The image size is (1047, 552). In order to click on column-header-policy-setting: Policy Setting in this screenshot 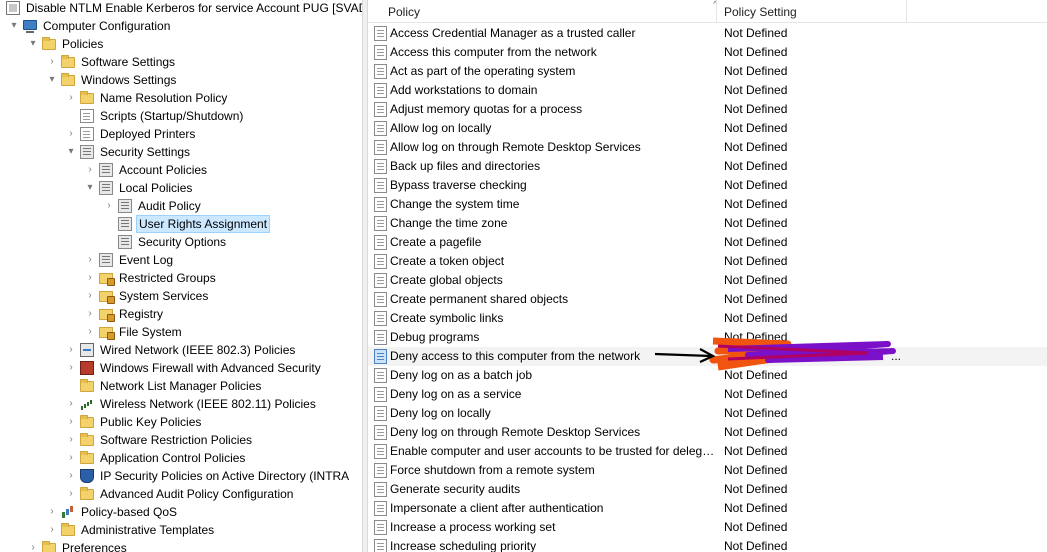, I will do `click(813, 11)`.